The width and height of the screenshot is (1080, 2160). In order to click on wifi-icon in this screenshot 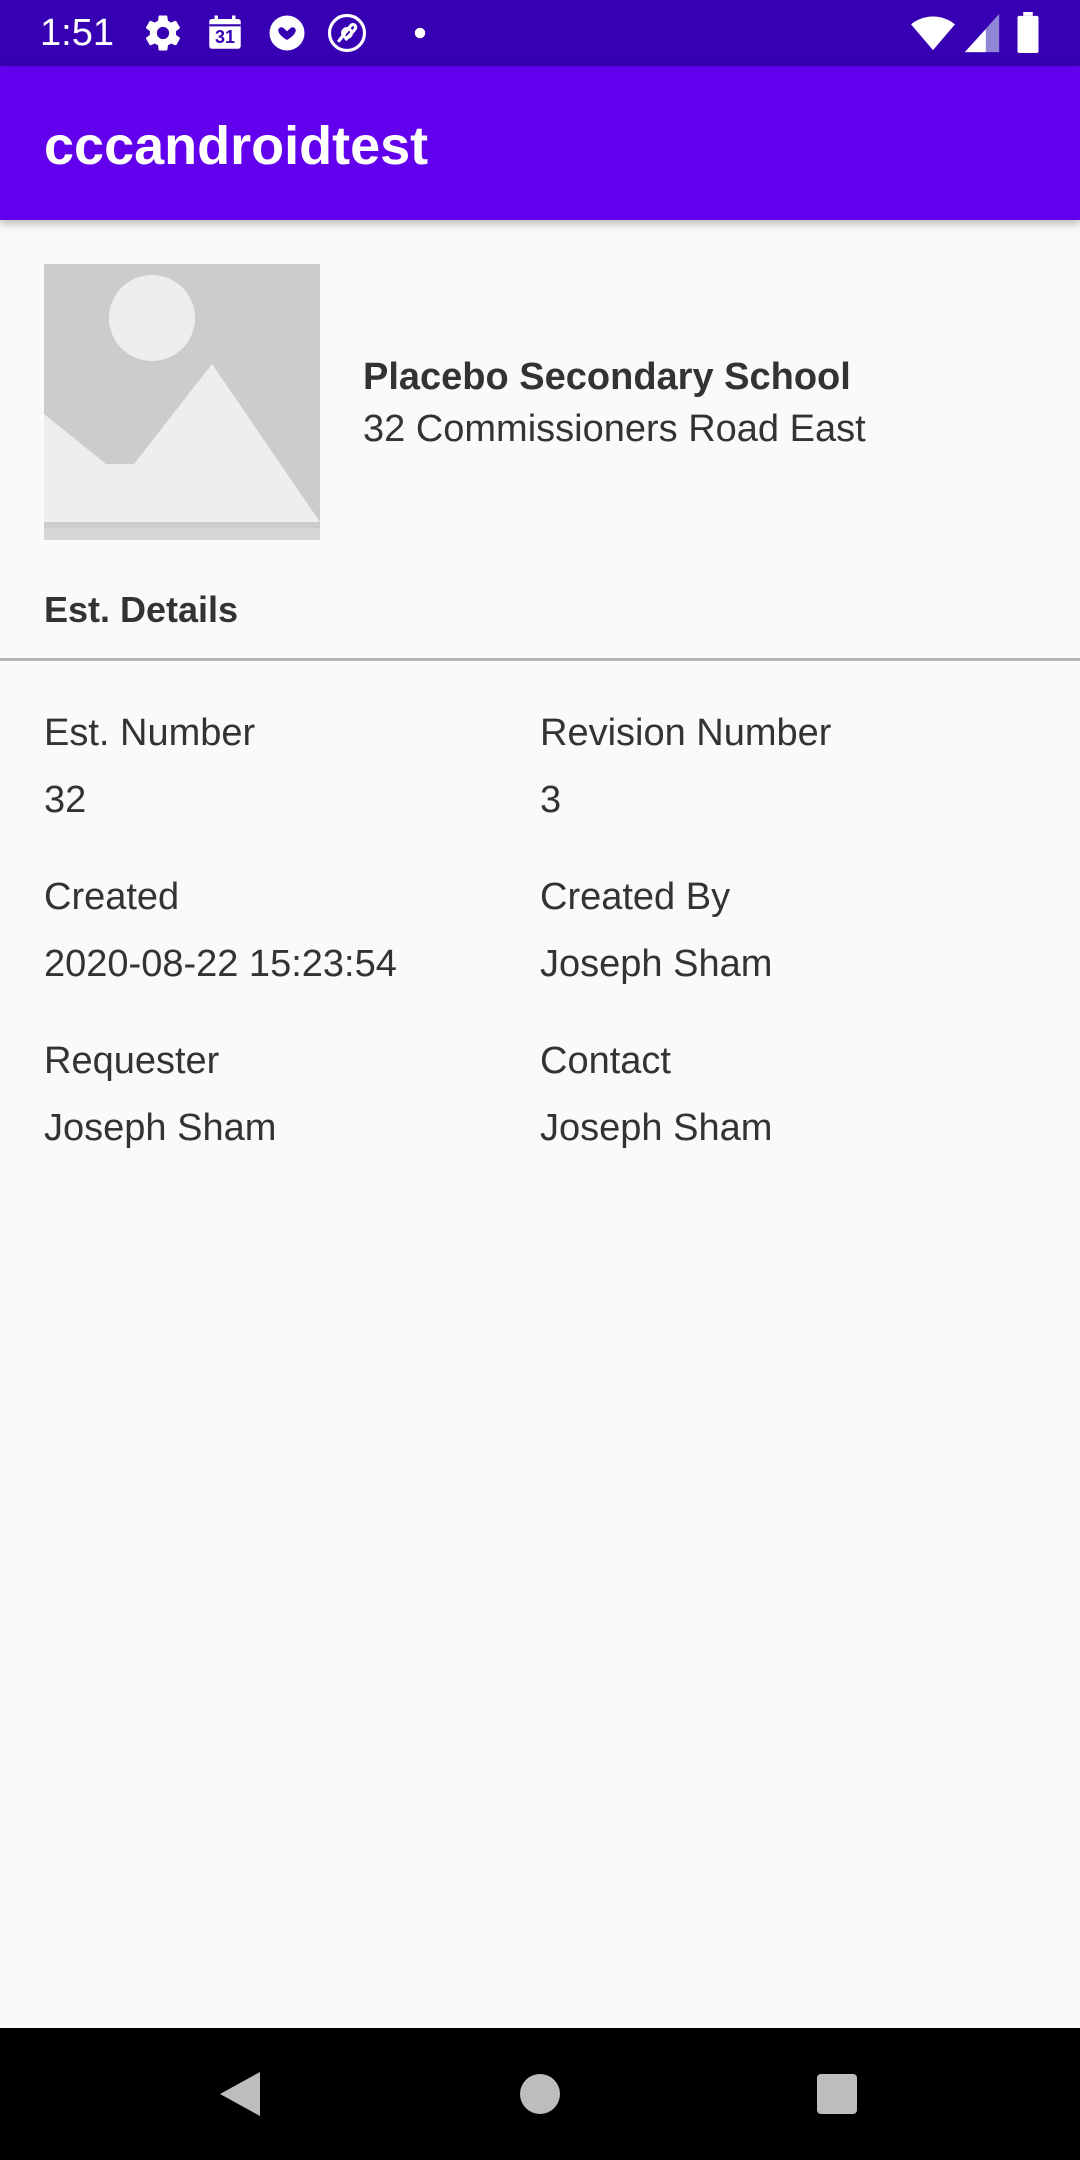, I will do `click(933, 33)`.